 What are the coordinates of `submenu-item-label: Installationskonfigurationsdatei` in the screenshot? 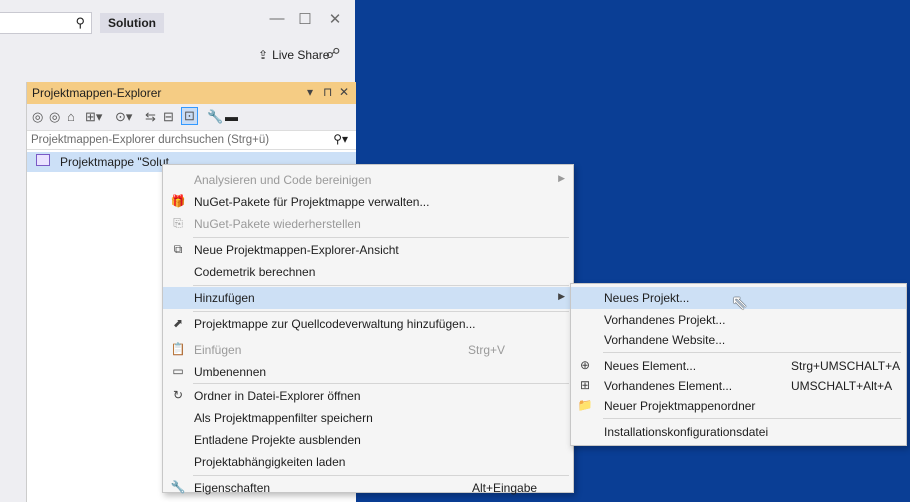 It's located at (686, 432).